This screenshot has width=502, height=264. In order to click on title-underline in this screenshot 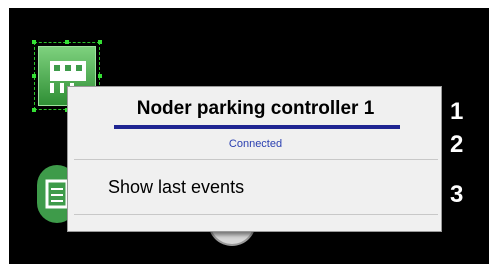, I will do `click(257, 127)`.